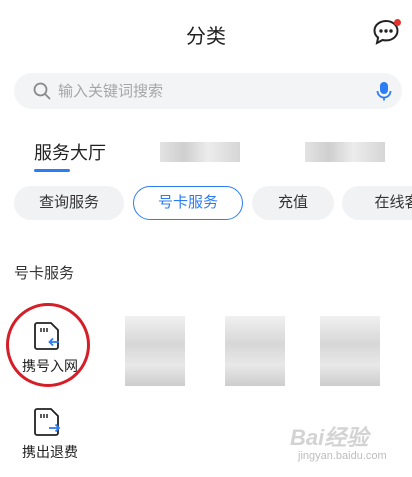 This screenshot has height=477, width=412. Describe the element at coordinates (44, 273) in the screenshot. I see `section-title: 号卡服务` at that location.